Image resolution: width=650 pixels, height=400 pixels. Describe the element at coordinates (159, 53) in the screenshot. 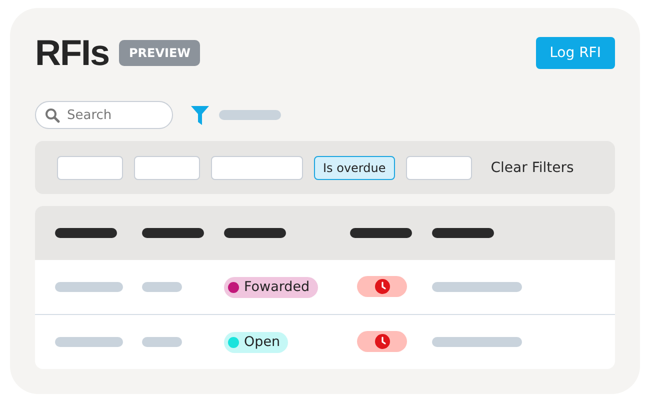

I see `preview-badge: PREVIEW` at that location.